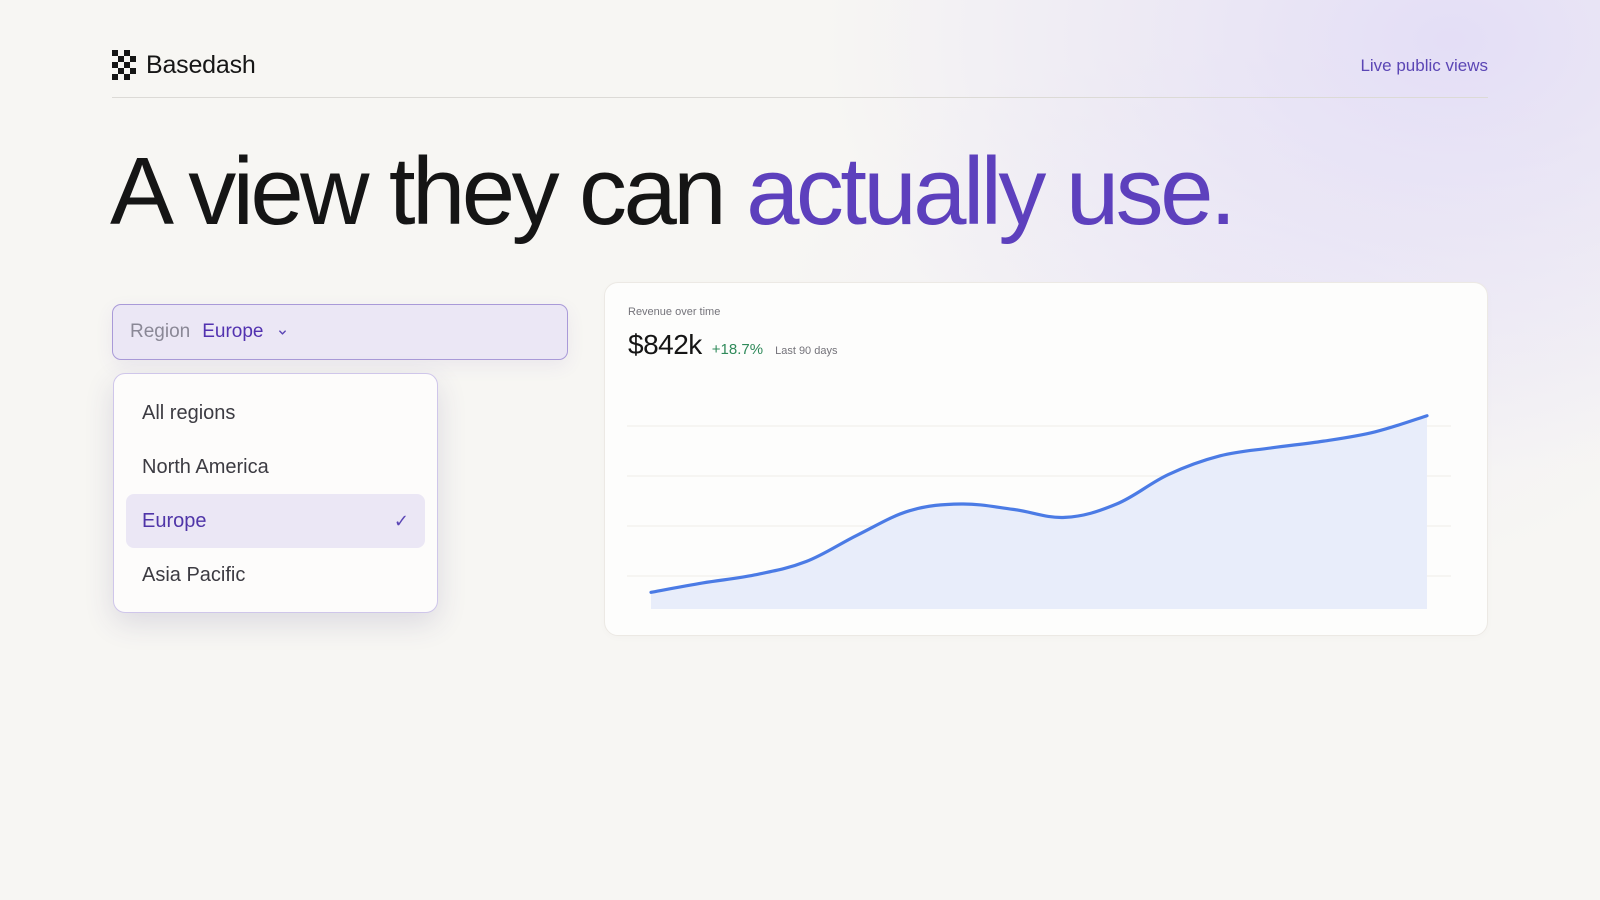 The width and height of the screenshot is (1600, 900). I want to click on region-option-asia-pacific: Asia Pacific, so click(275, 575).